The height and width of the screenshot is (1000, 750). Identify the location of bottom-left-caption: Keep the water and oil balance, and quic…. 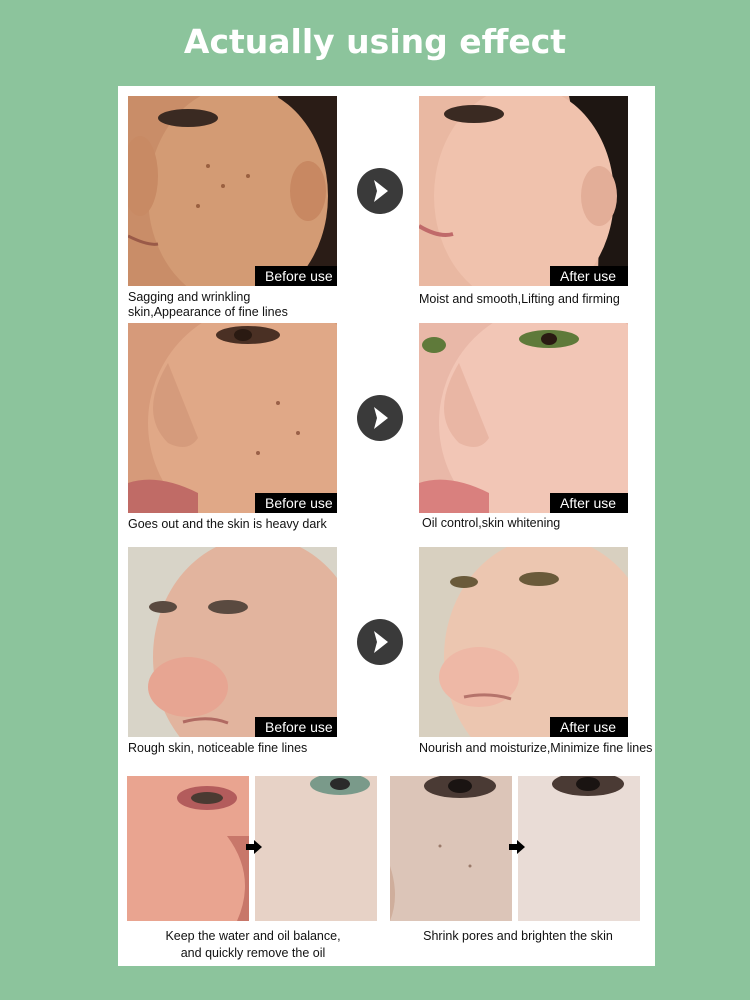
(253, 945).